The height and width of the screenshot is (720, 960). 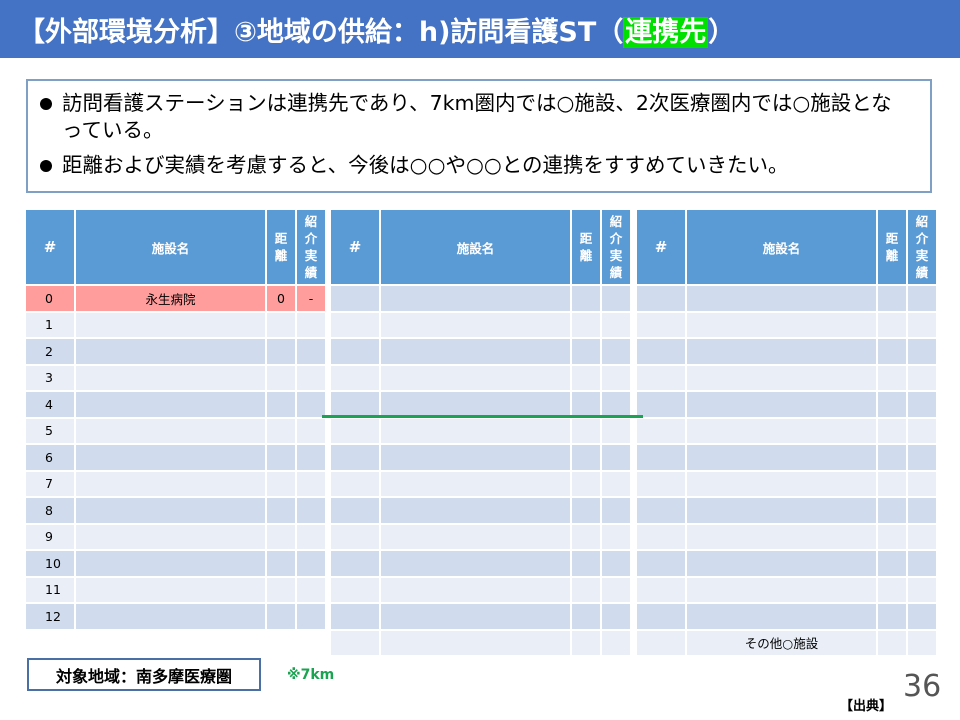 I want to click on row-number: 9, so click(x=50, y=536).